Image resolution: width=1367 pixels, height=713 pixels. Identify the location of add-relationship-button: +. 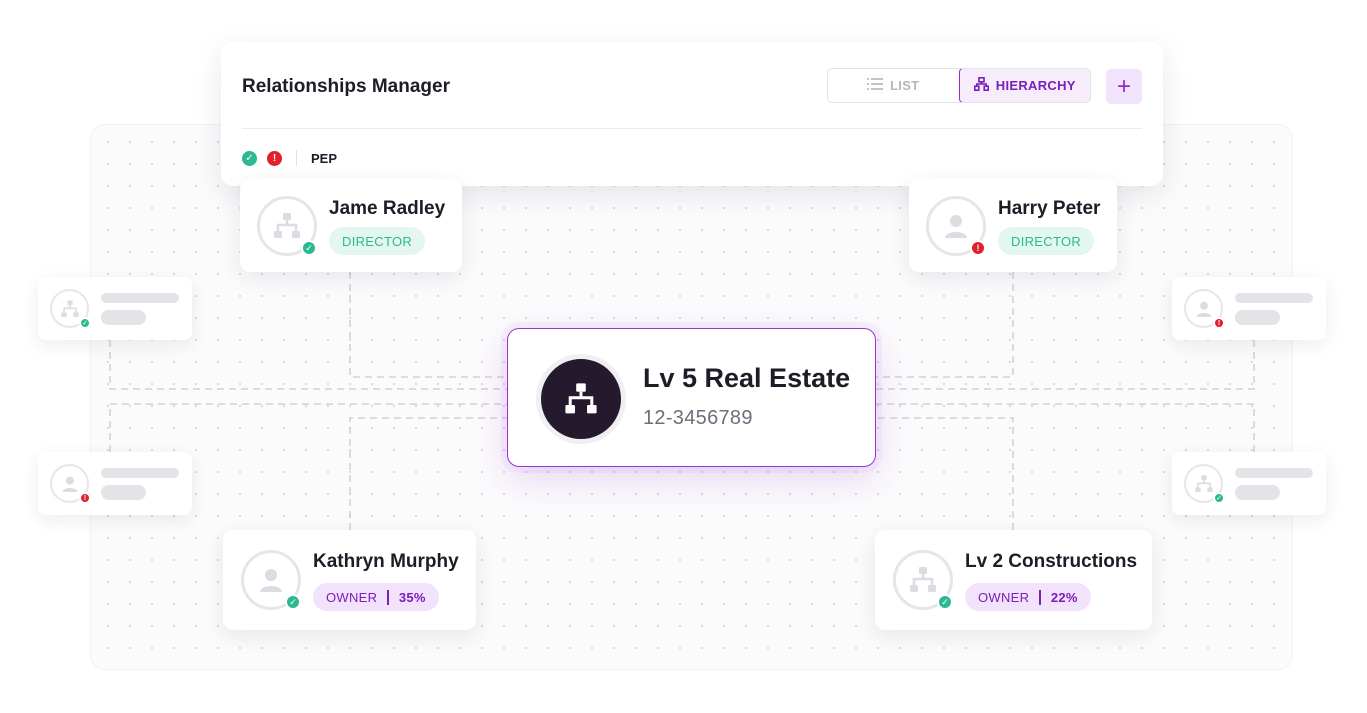
(1124, 86).